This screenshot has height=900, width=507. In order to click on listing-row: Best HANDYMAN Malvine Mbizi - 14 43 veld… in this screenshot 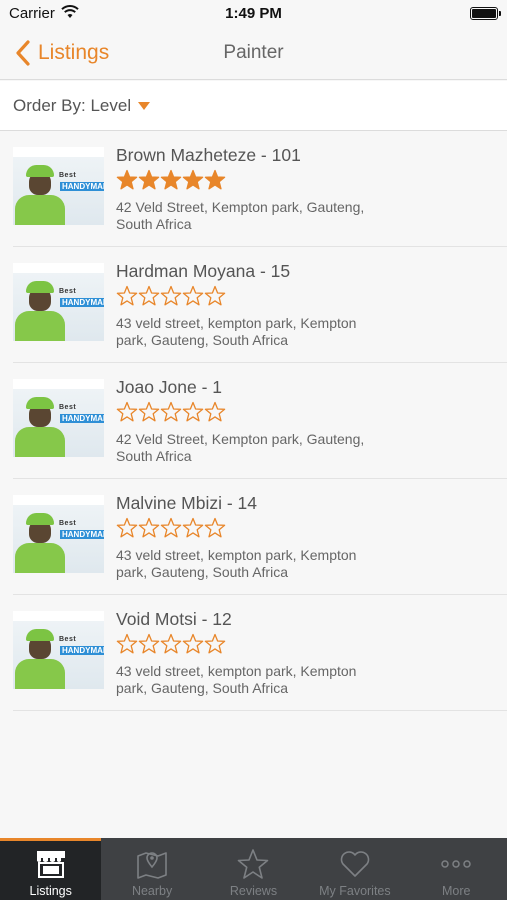, I will do `click(253, 537)`.